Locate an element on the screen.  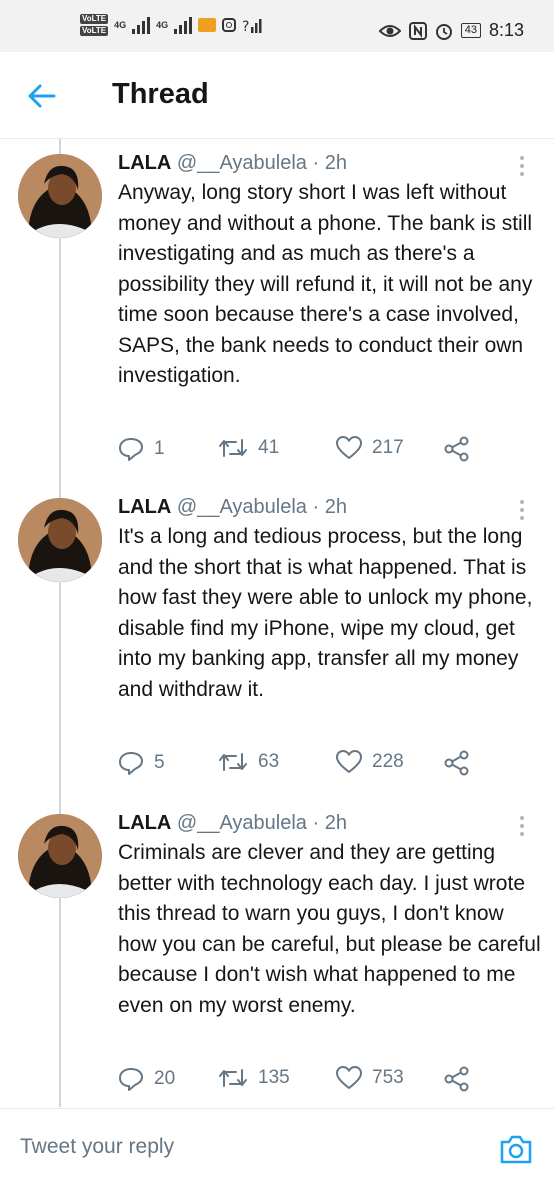
reply-count: 5 is located at coordinates (159, 762).